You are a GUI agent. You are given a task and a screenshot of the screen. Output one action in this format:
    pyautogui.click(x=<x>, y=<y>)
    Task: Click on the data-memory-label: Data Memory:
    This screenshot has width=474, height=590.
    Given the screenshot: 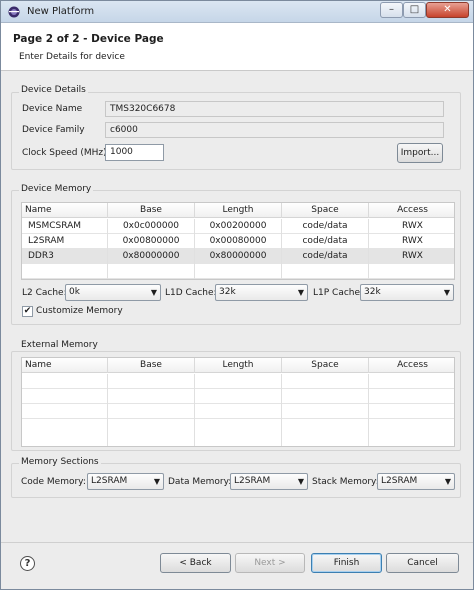 What is the action you would take?
    pyautogui.click(x=200, y=482)
    